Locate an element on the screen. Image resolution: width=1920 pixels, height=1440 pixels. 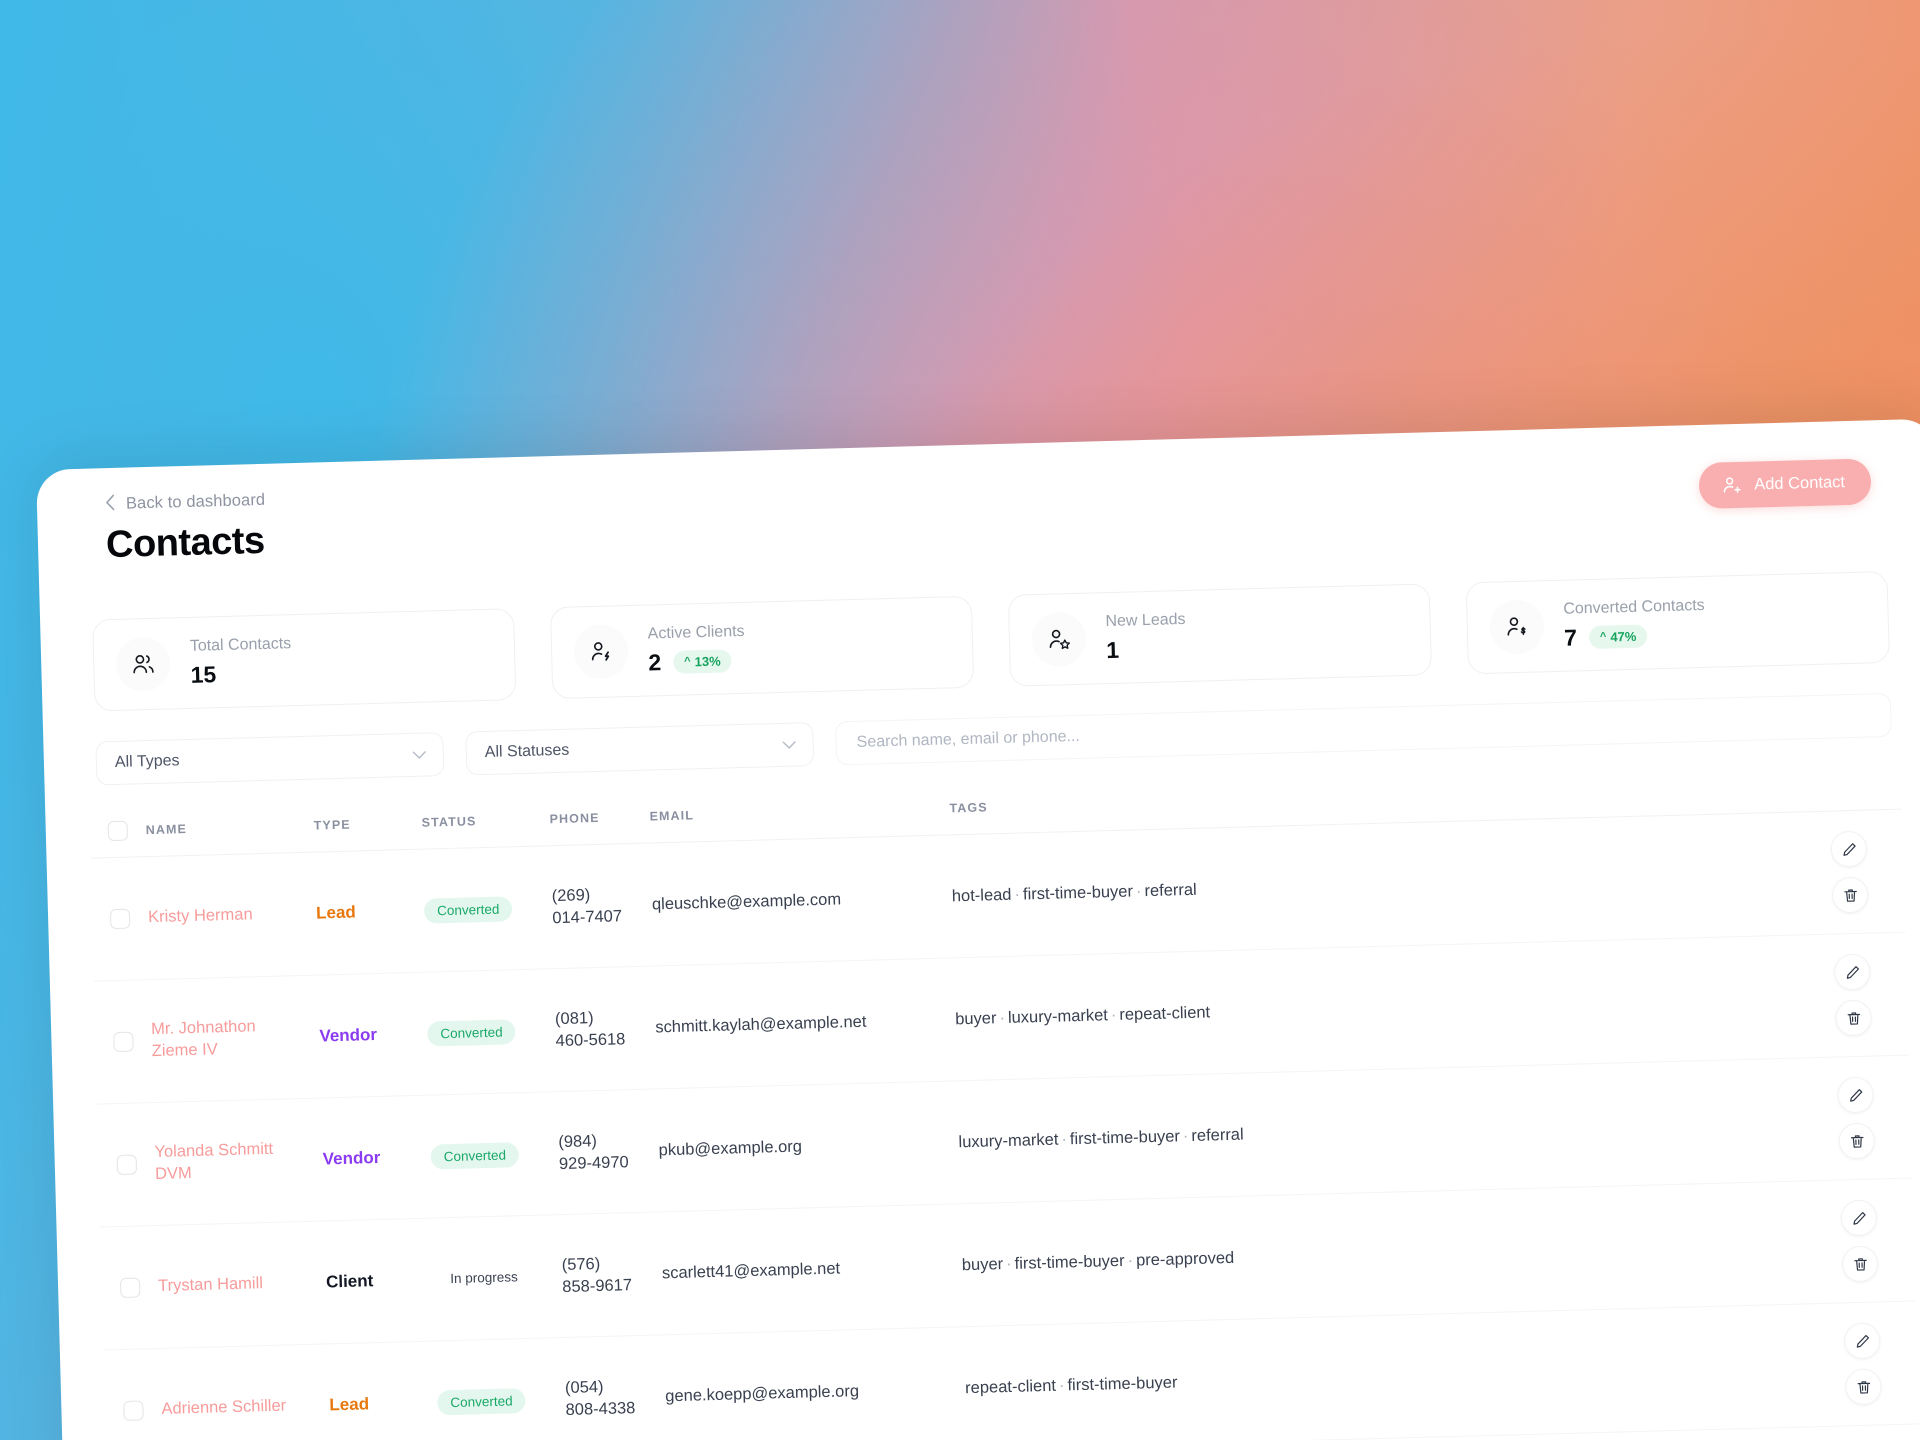
contact-type: Vendor is located at coordinates (348, 1035).